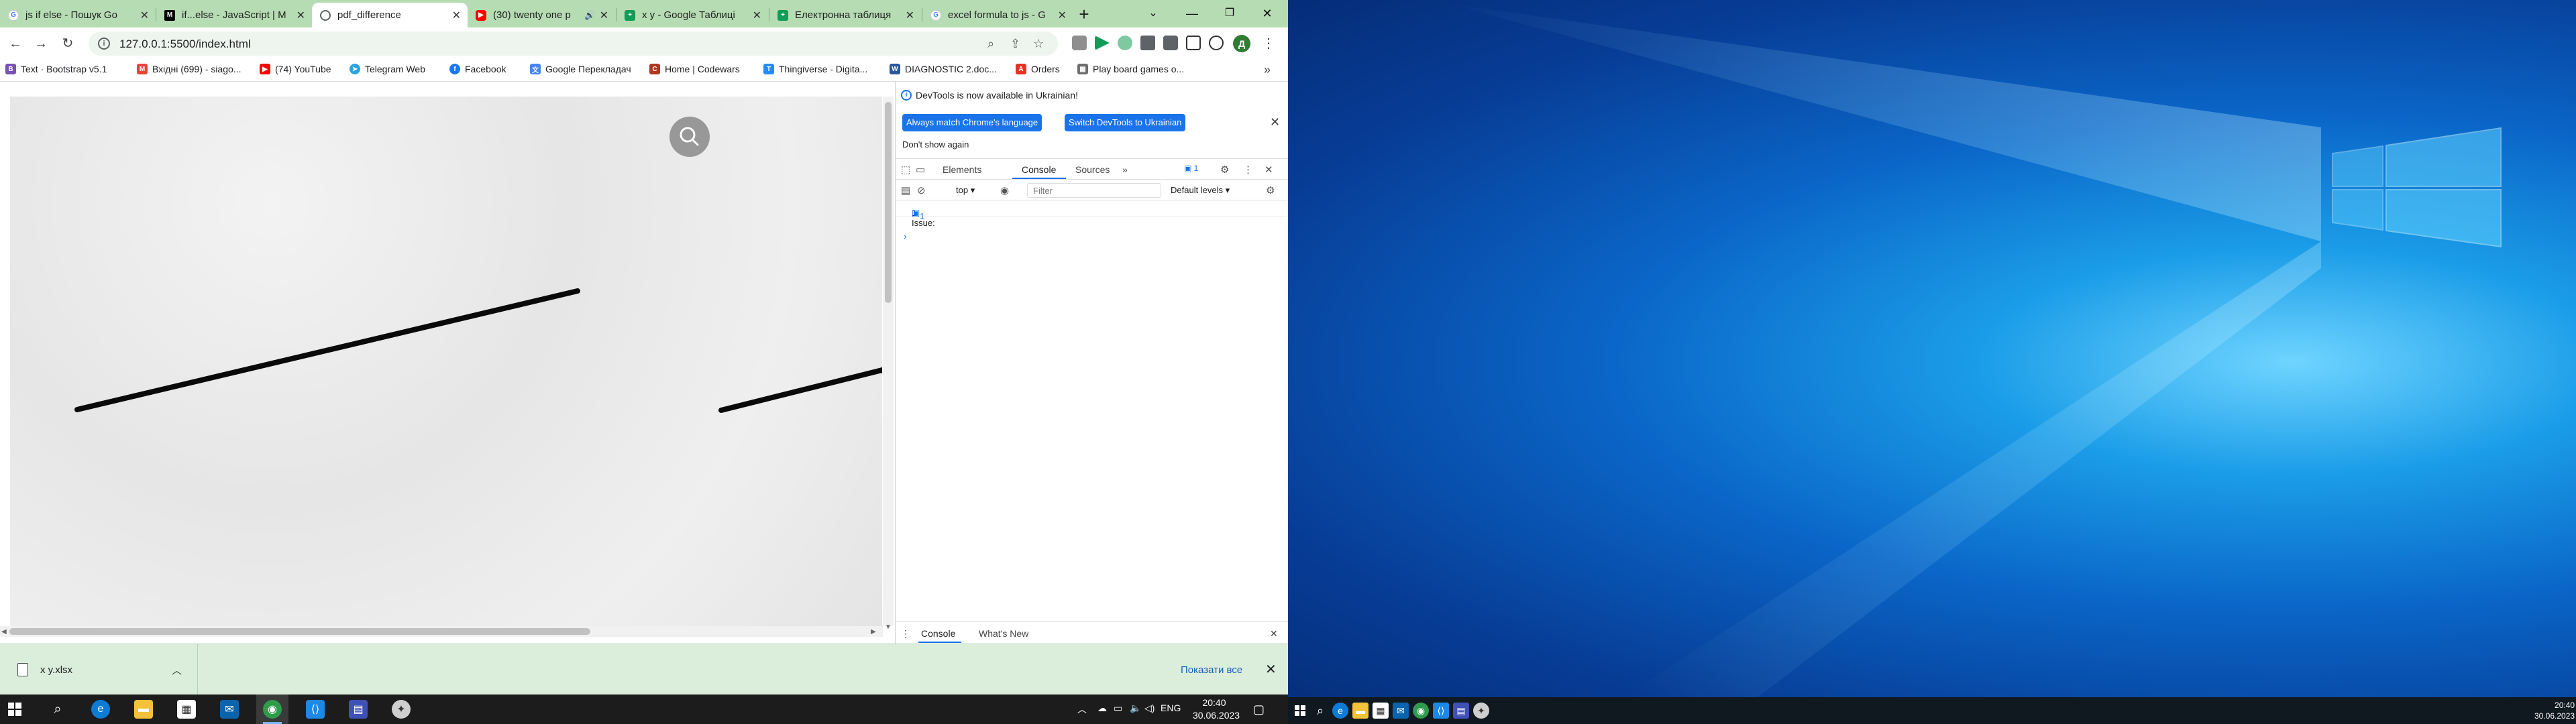 Image resolution: width=2576 pixels, height=724 pixels. Describe the element at coordinates (477, 69) in the screenshot. I see `bookmark-item: f Facebook` at that location.